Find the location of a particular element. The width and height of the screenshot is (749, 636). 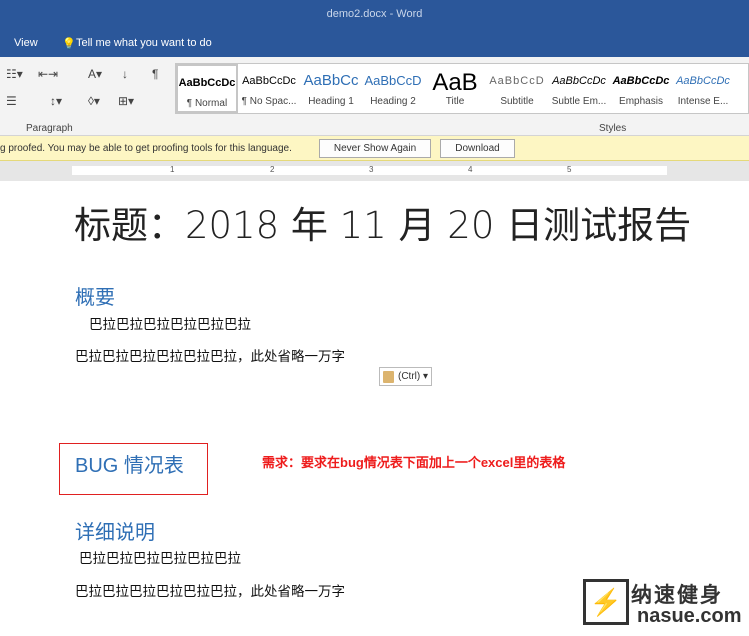

download-button: Download is located at coordinates (477, 148).